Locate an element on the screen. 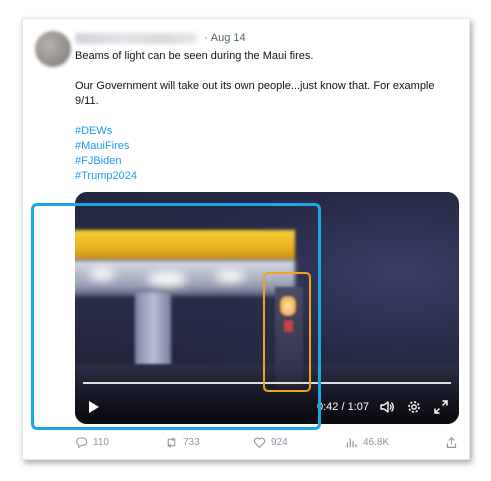  retweet-icon is located at coordinates (171, 442).